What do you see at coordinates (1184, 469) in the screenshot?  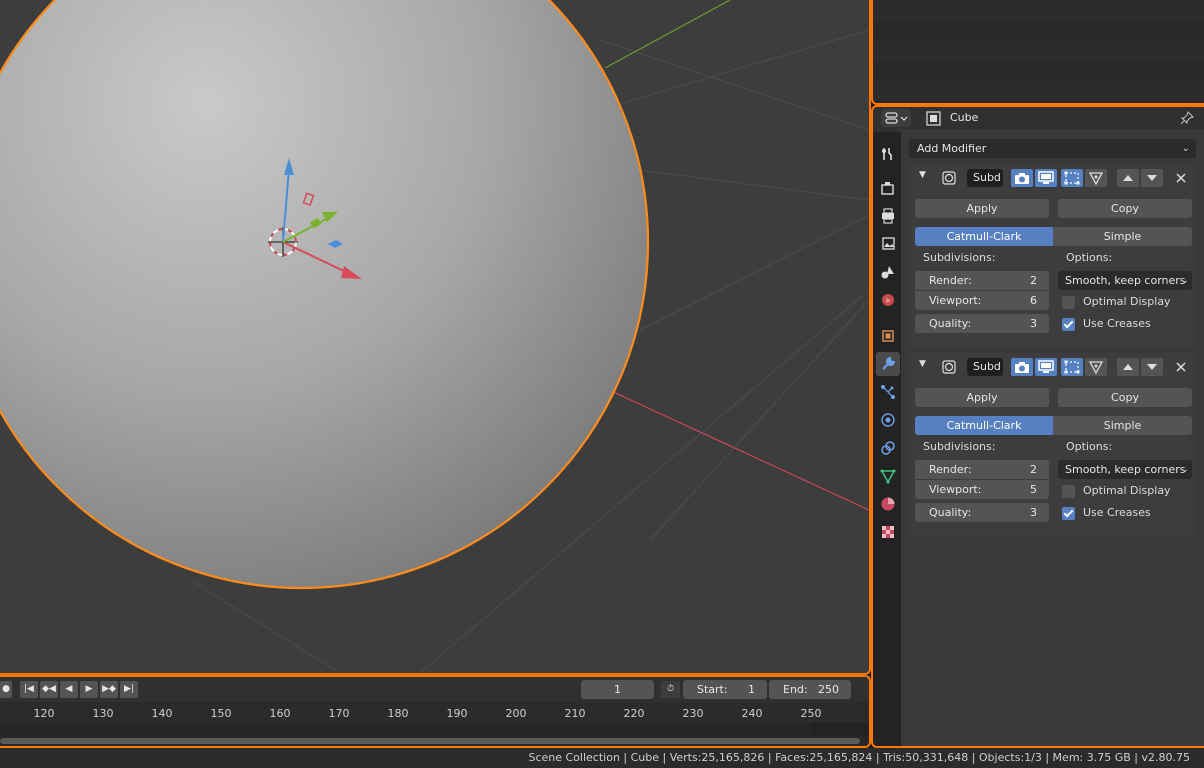 I see `chevron-down-icon: ⌄` at bounding box center [1184, 469].